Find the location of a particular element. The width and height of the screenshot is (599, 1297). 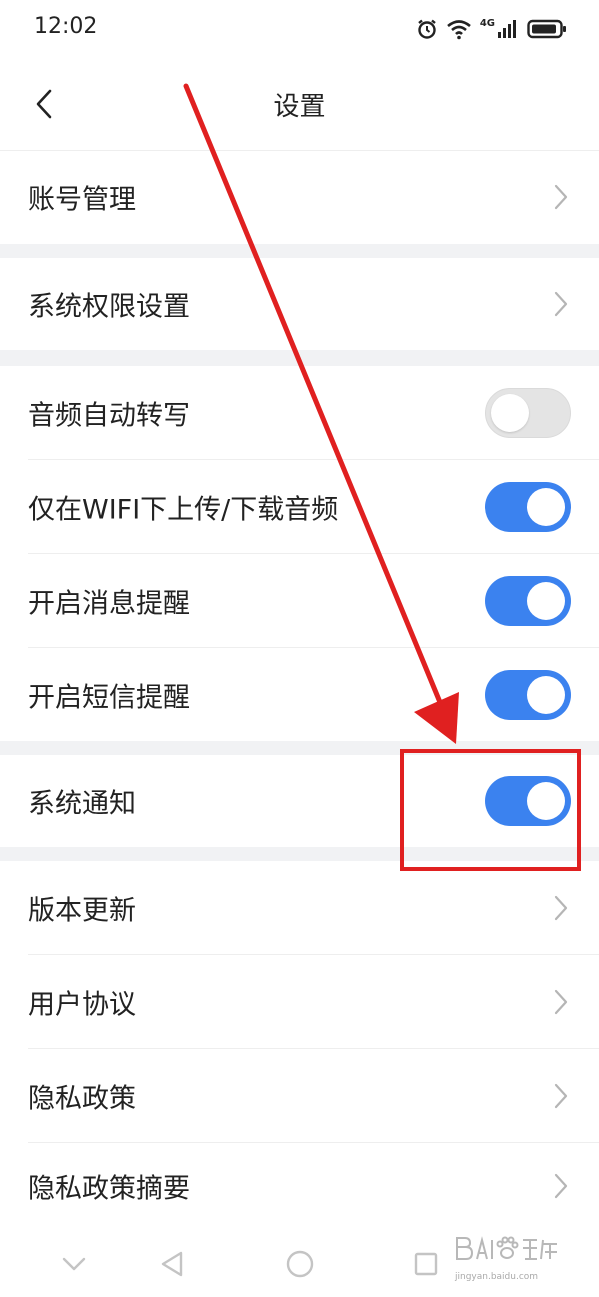

watermark-text: jingyan.baidu.com is located at coordinates (497, 1277).